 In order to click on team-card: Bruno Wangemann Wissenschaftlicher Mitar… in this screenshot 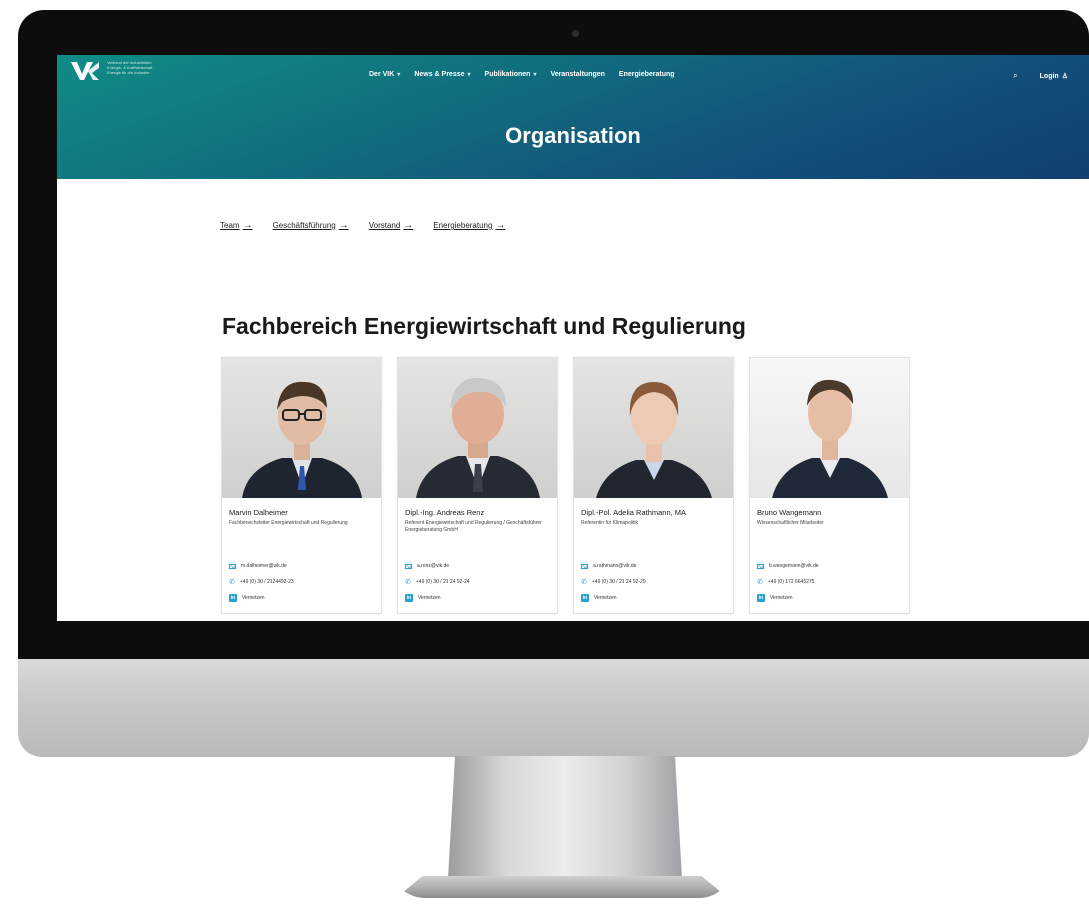, I will do `click(829, 485)`.